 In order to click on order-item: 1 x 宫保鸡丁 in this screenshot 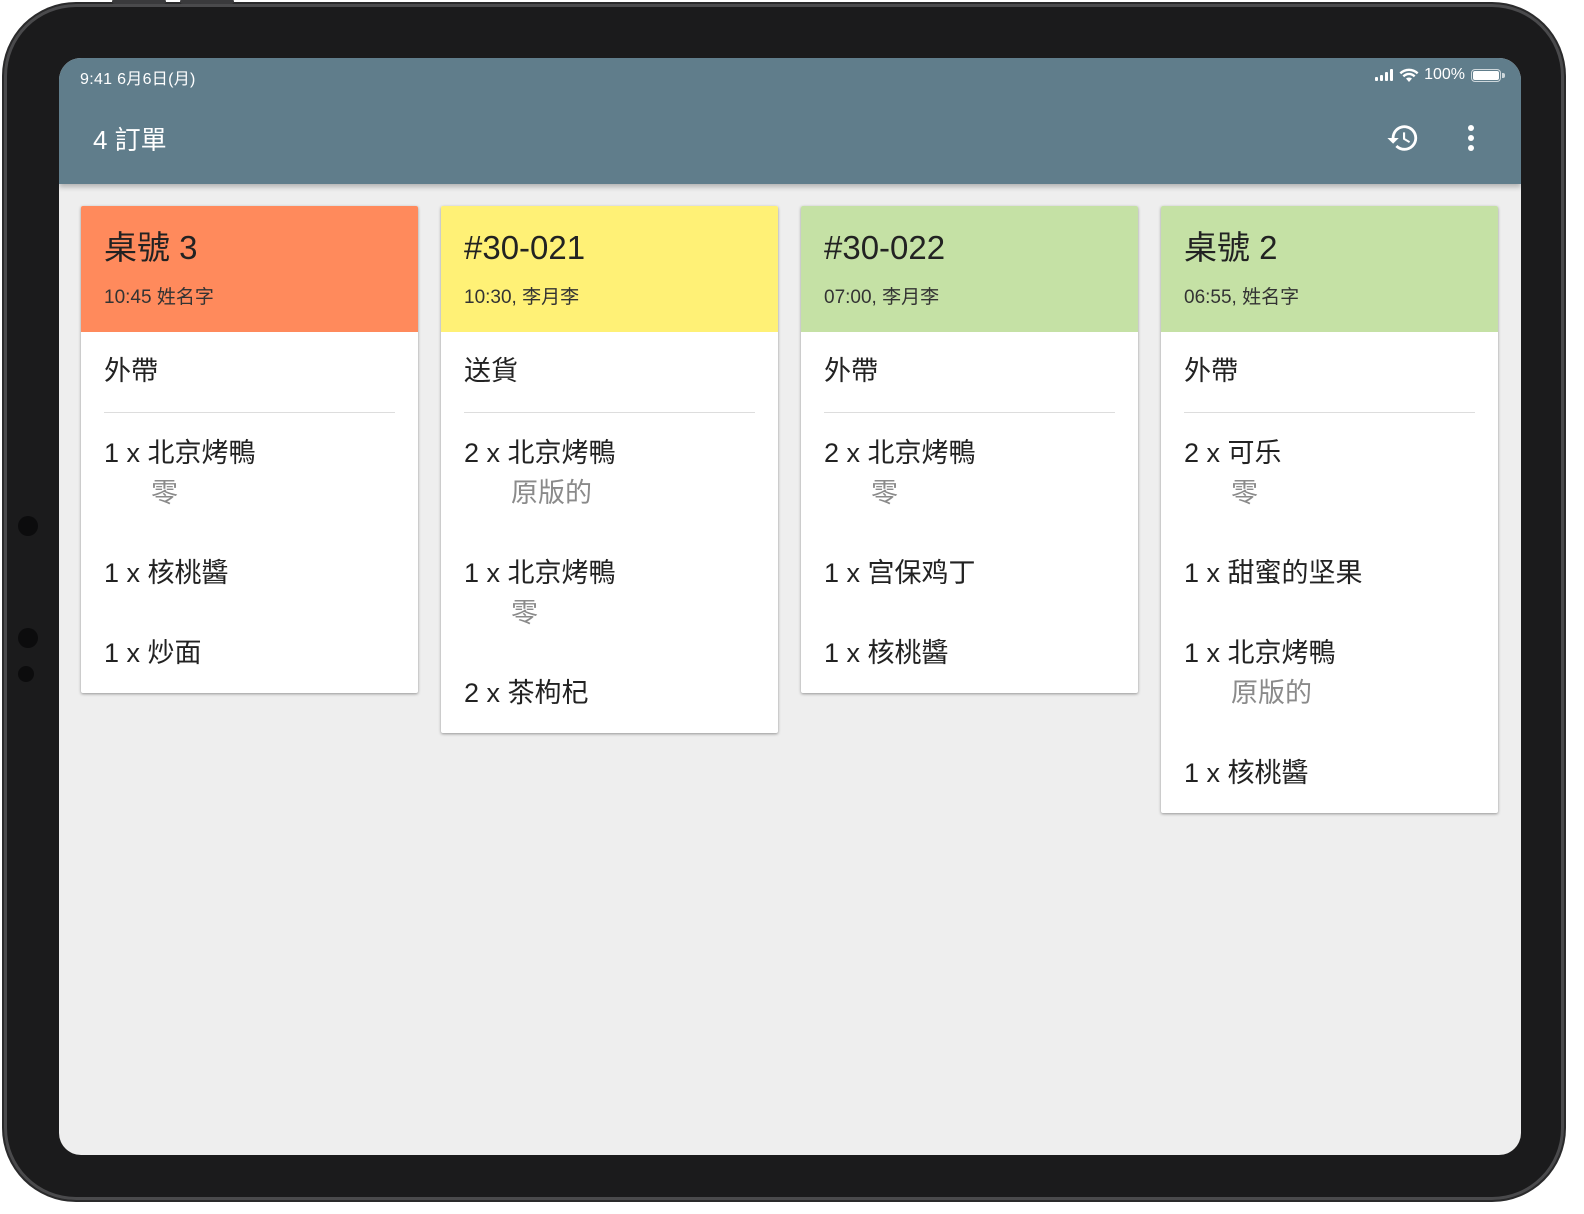, I will do `click(969, 573)`.